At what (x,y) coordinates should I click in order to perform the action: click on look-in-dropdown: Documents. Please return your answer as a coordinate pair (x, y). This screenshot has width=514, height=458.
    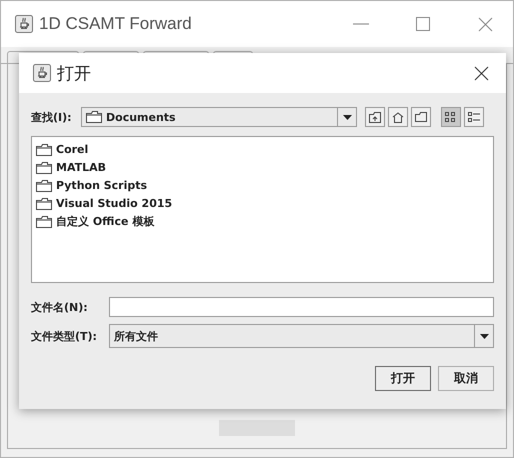
    Looking at the image, I should click on (219, 117).